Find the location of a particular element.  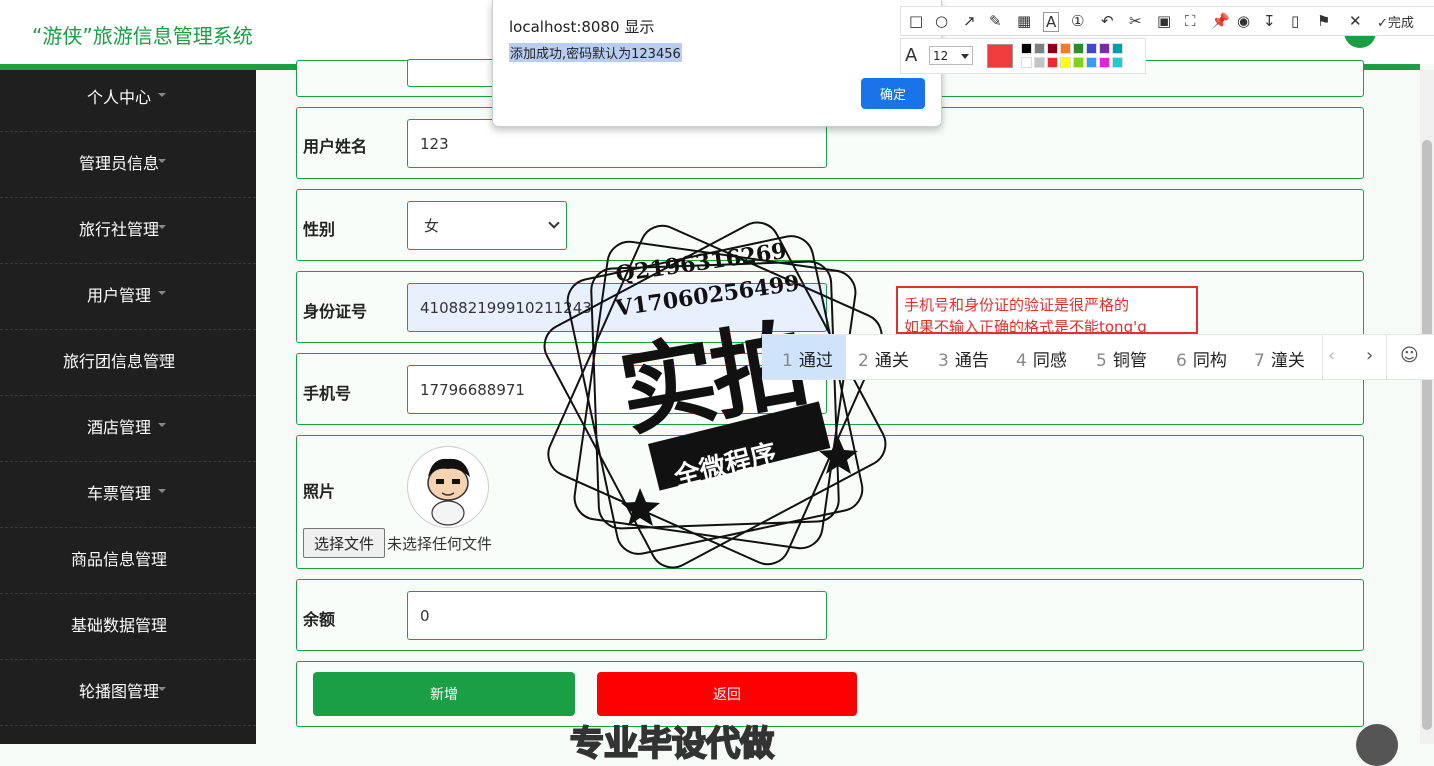

finish-button: ✓完成 is located at coordinates (1395, 21).